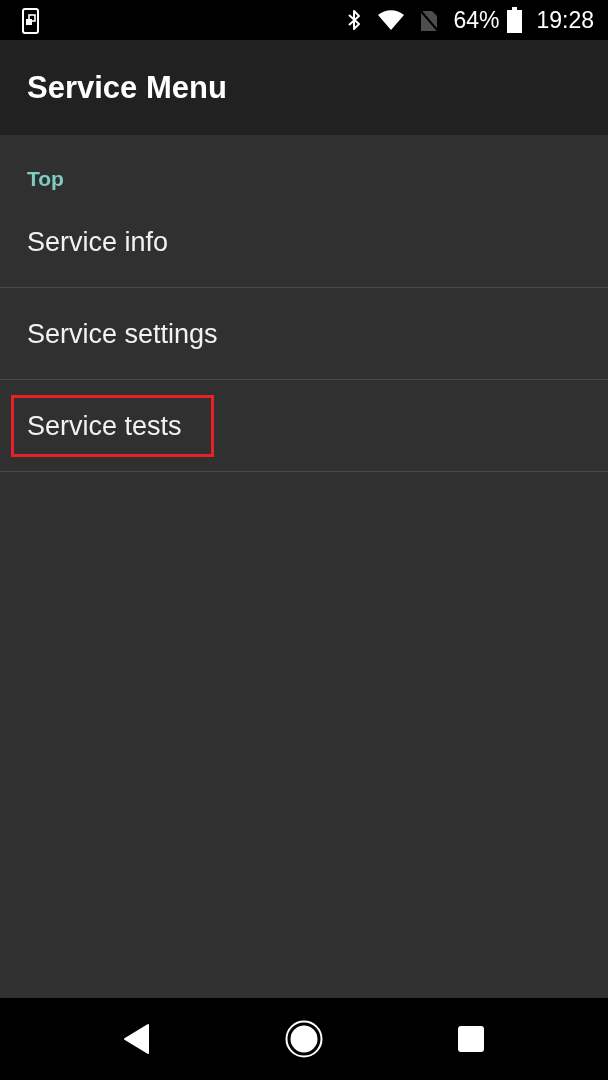 Image resolution: width=608 pixels, height=1080 pixels. What do you see at coordinates (304, 426) in the screenshot?
I see `menu-item: Service tests` at bounding box center [304, 426].